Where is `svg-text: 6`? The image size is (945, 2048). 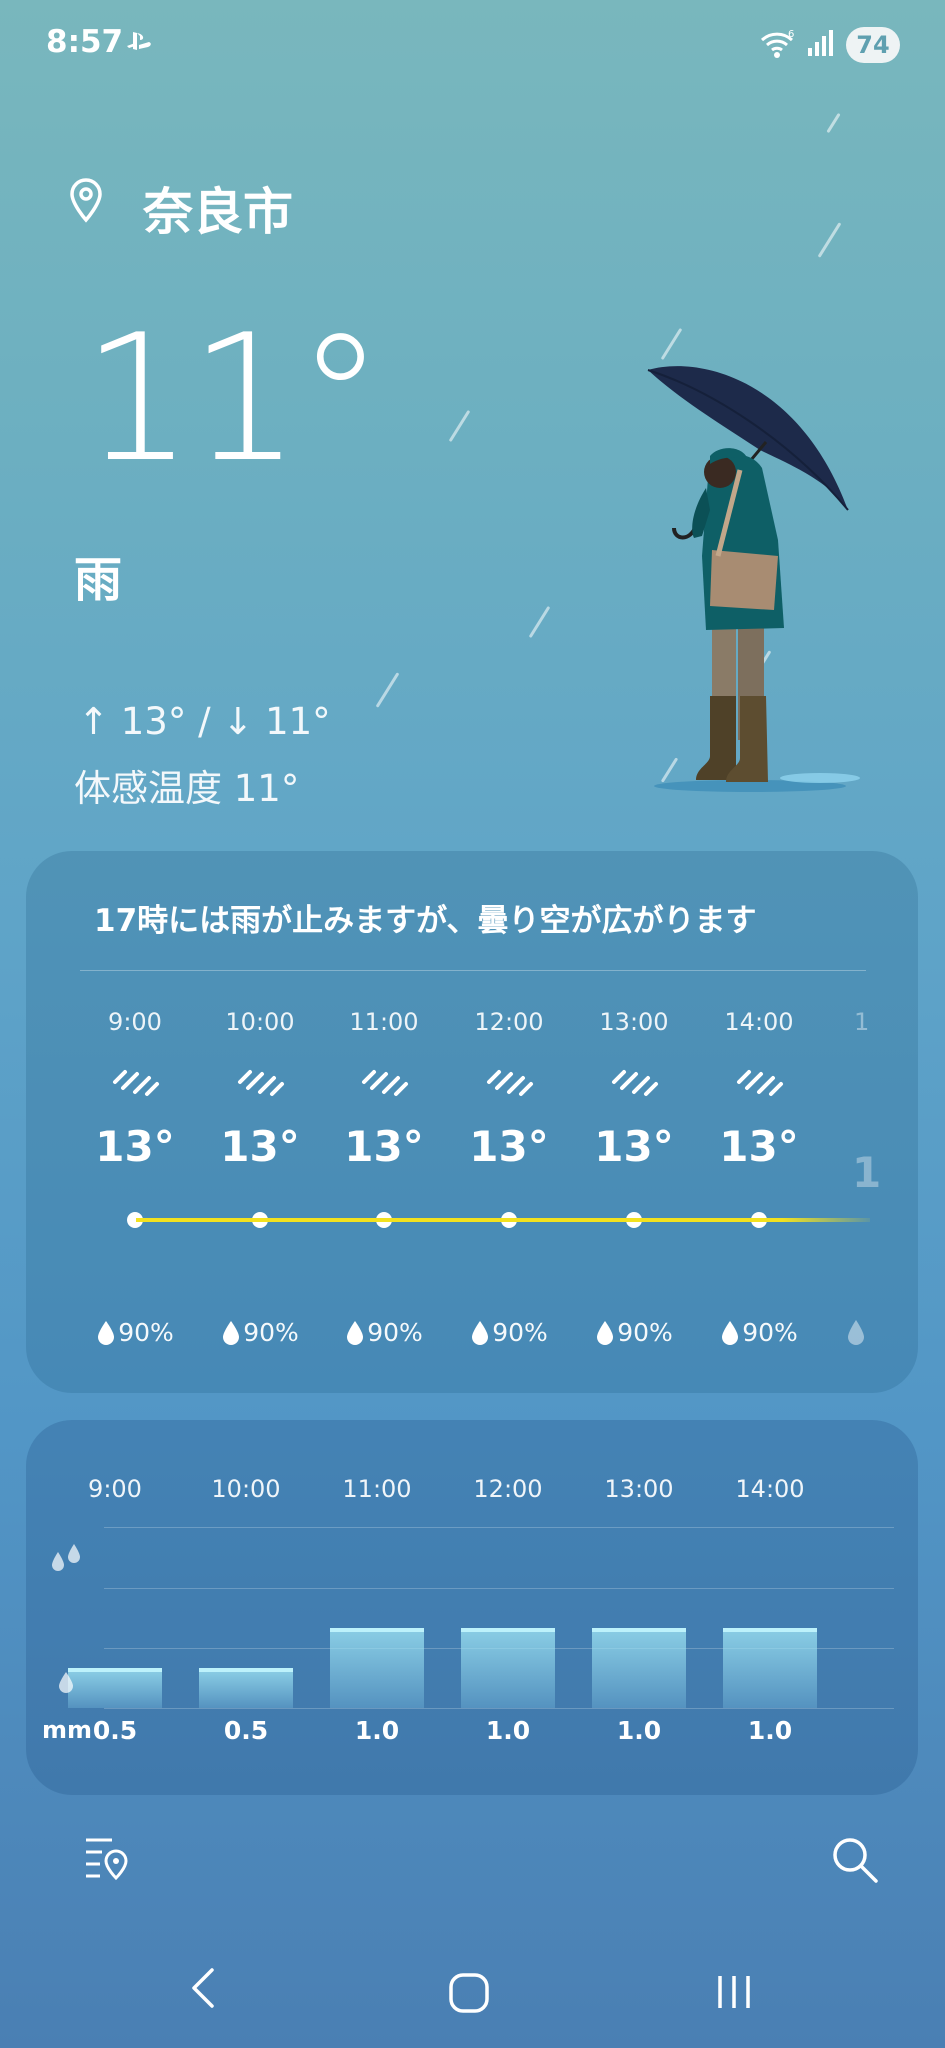 svg-text: 6 is located at coordinates (791, 34).